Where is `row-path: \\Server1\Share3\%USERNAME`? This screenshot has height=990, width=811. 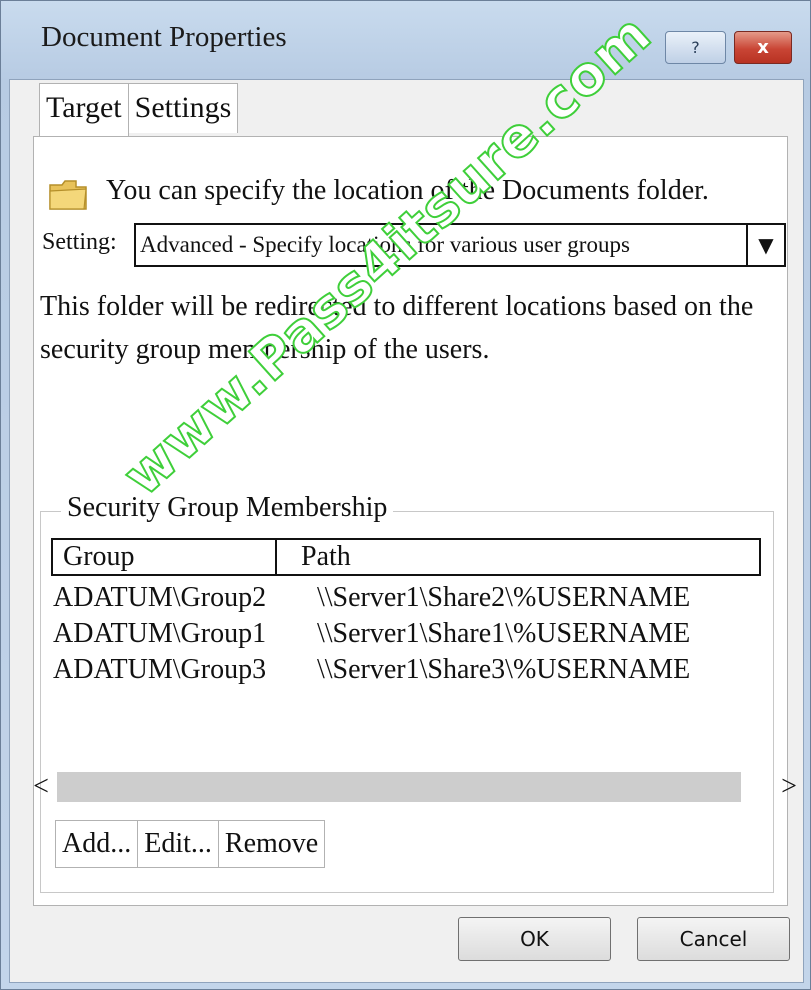
row-path: \\Server1\Share3\%USERNAME is located at coordinates (504, 669).